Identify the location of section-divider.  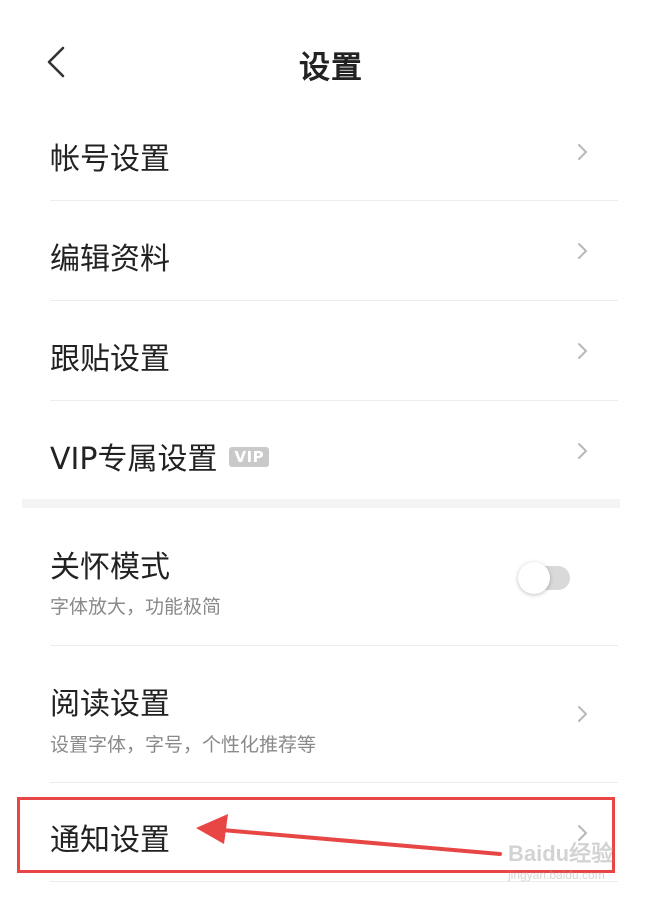
(321, 503).